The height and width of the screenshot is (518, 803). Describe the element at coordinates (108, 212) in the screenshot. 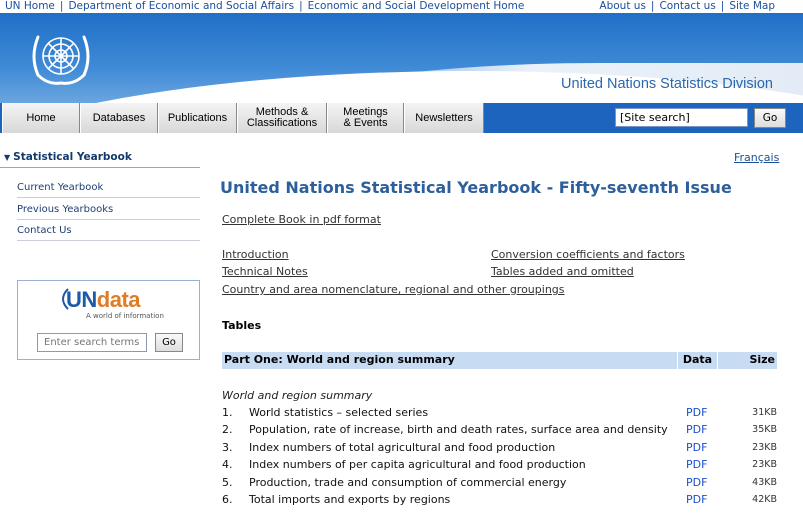

I see `sidebar-item-previous-yearbooks: Previous Yearbooks` at that location.